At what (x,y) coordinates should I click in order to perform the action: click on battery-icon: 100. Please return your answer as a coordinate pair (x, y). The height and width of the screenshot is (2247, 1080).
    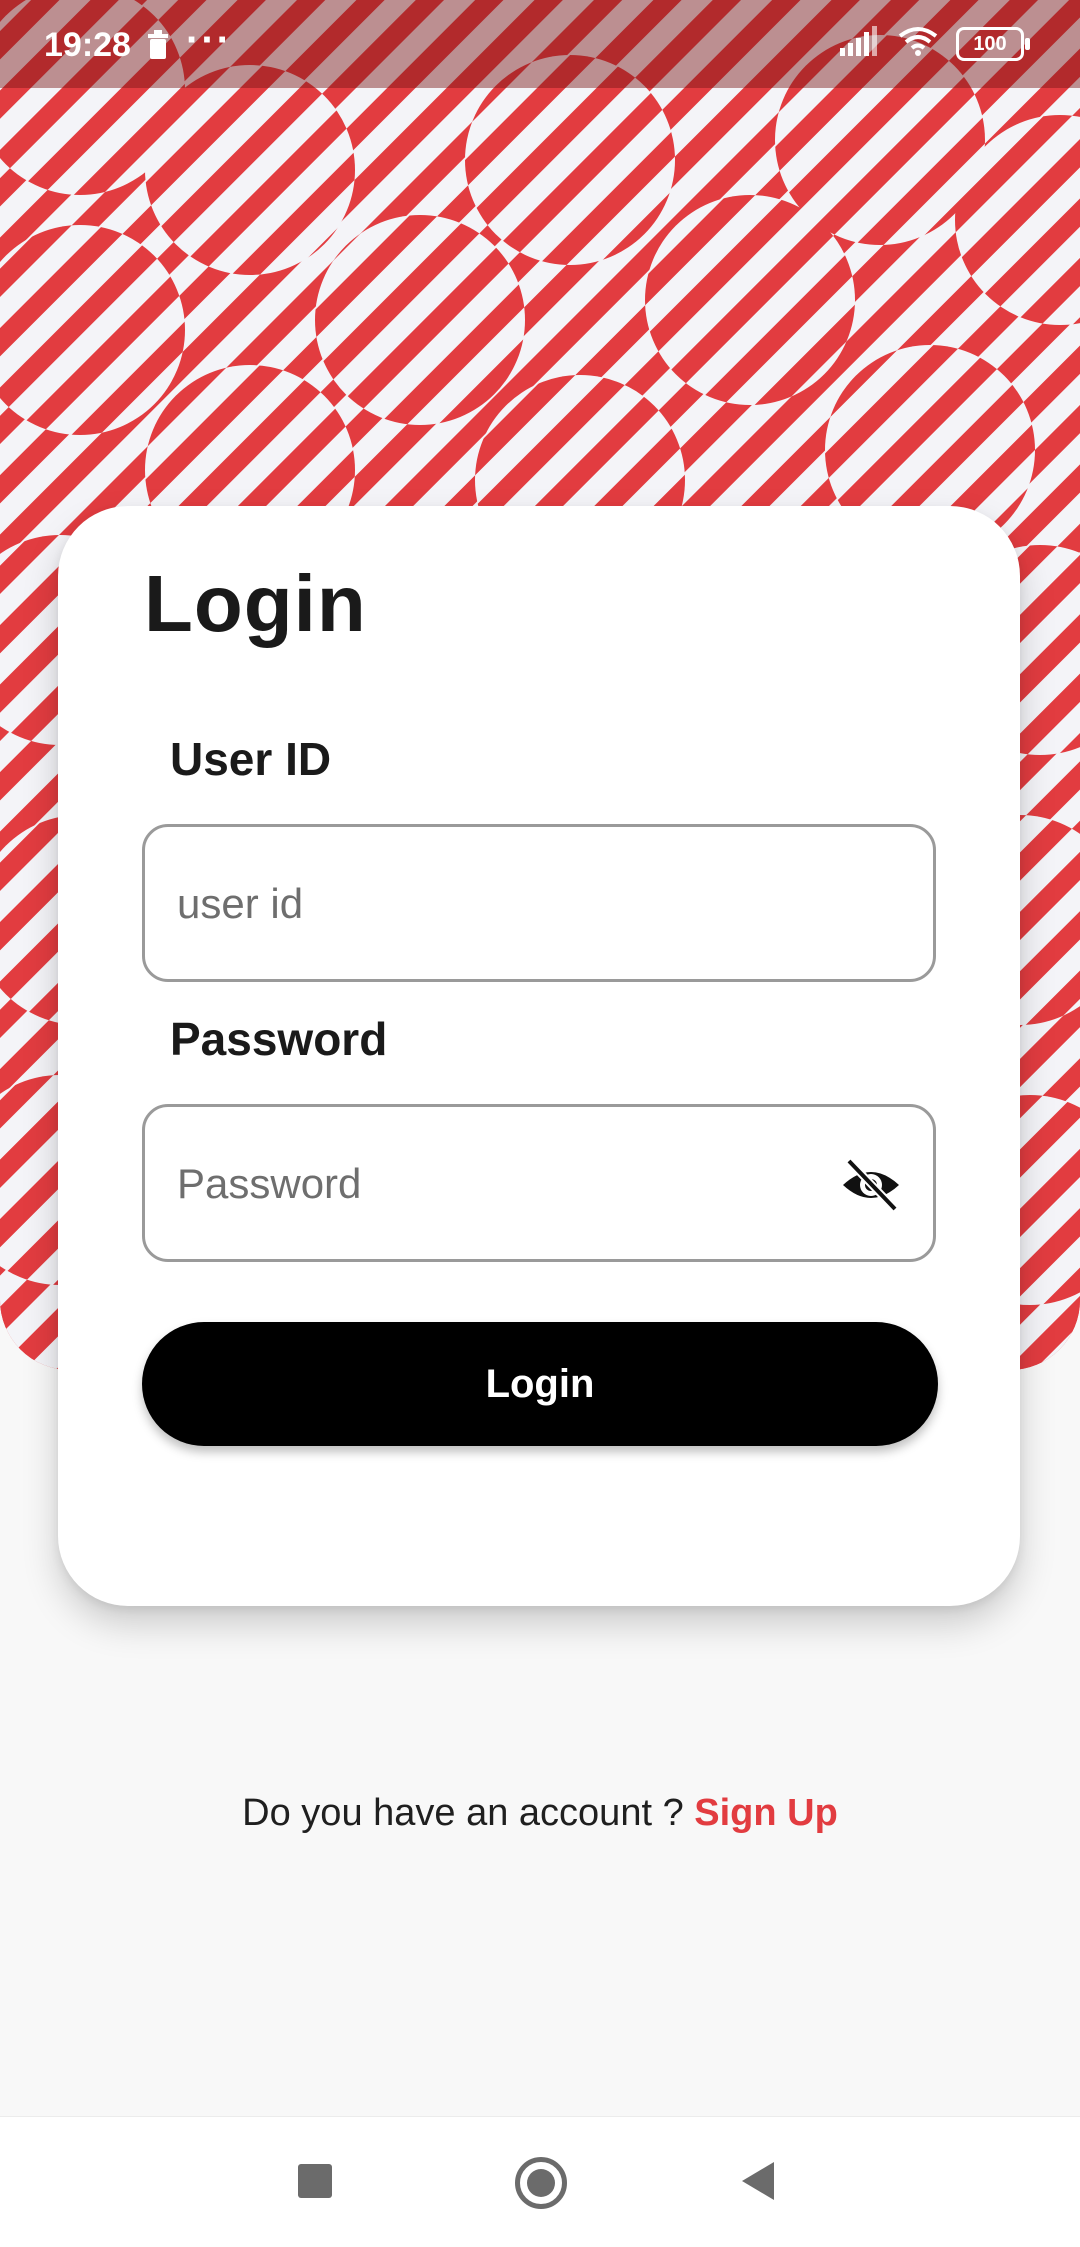
    Looking at the image, I should click on (993, 43).